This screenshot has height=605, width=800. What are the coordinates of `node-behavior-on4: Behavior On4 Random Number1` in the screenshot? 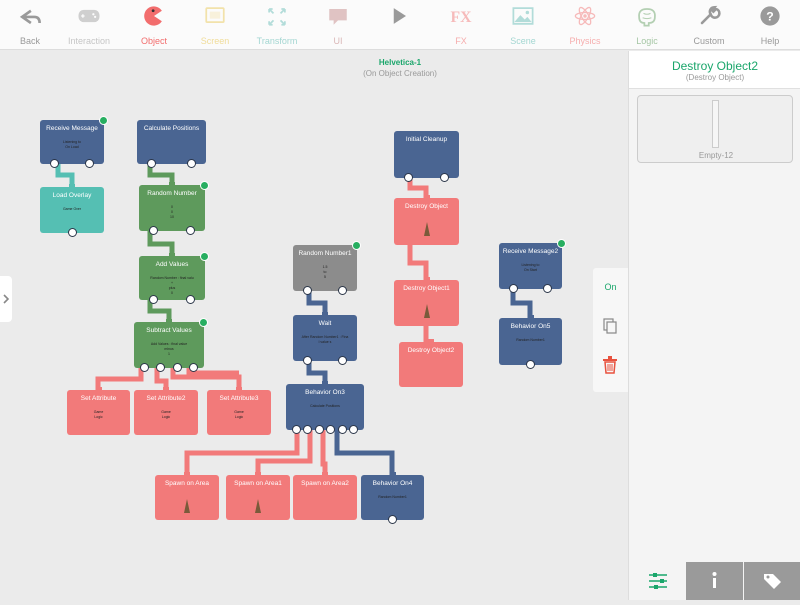 It's located at (392, 498).